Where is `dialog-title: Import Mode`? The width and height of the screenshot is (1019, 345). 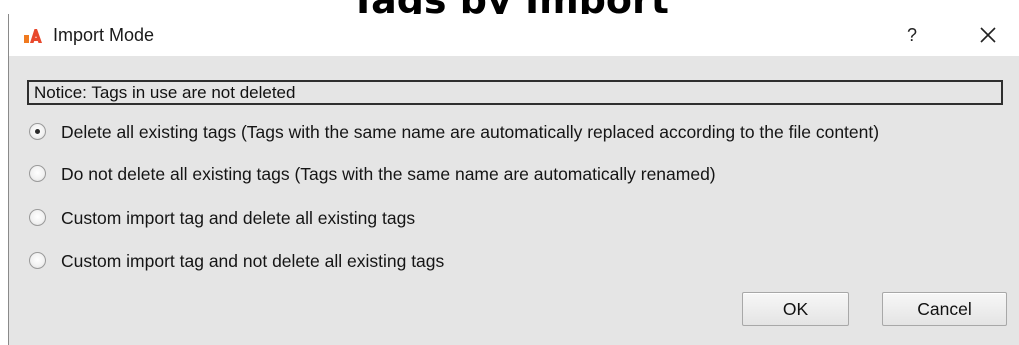 dialog-title: Import Mode is located at coordinates (104, 35).